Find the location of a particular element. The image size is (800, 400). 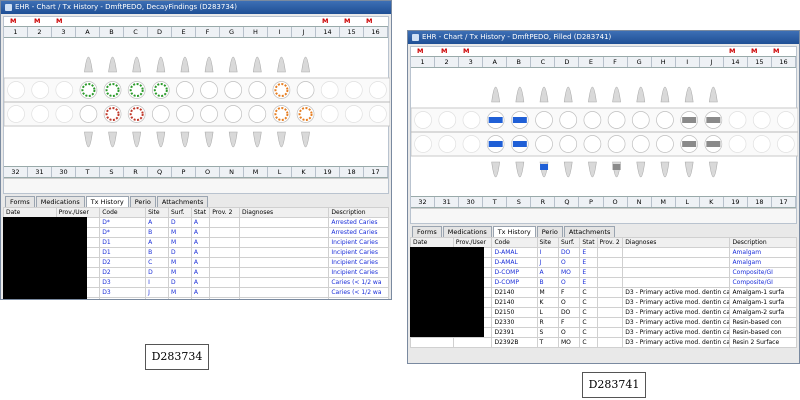

cell-empty is located at coordinates (610, 262).